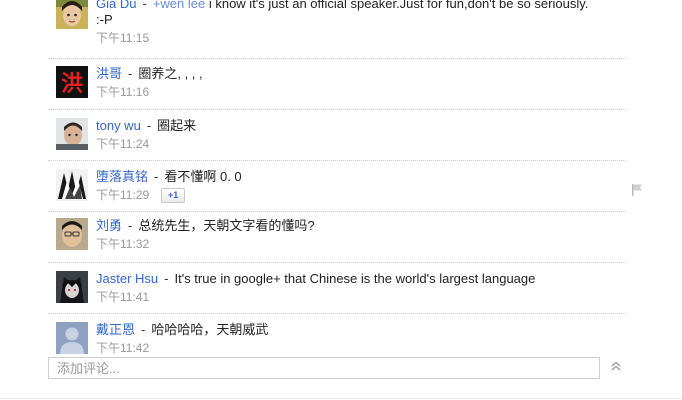 This screenshot has width=682, height=400. What do you see at coordinates (357, 92) in the screenshot?
I see `comment-timestamp: 下午11:16` at bounding box center [357, 92].